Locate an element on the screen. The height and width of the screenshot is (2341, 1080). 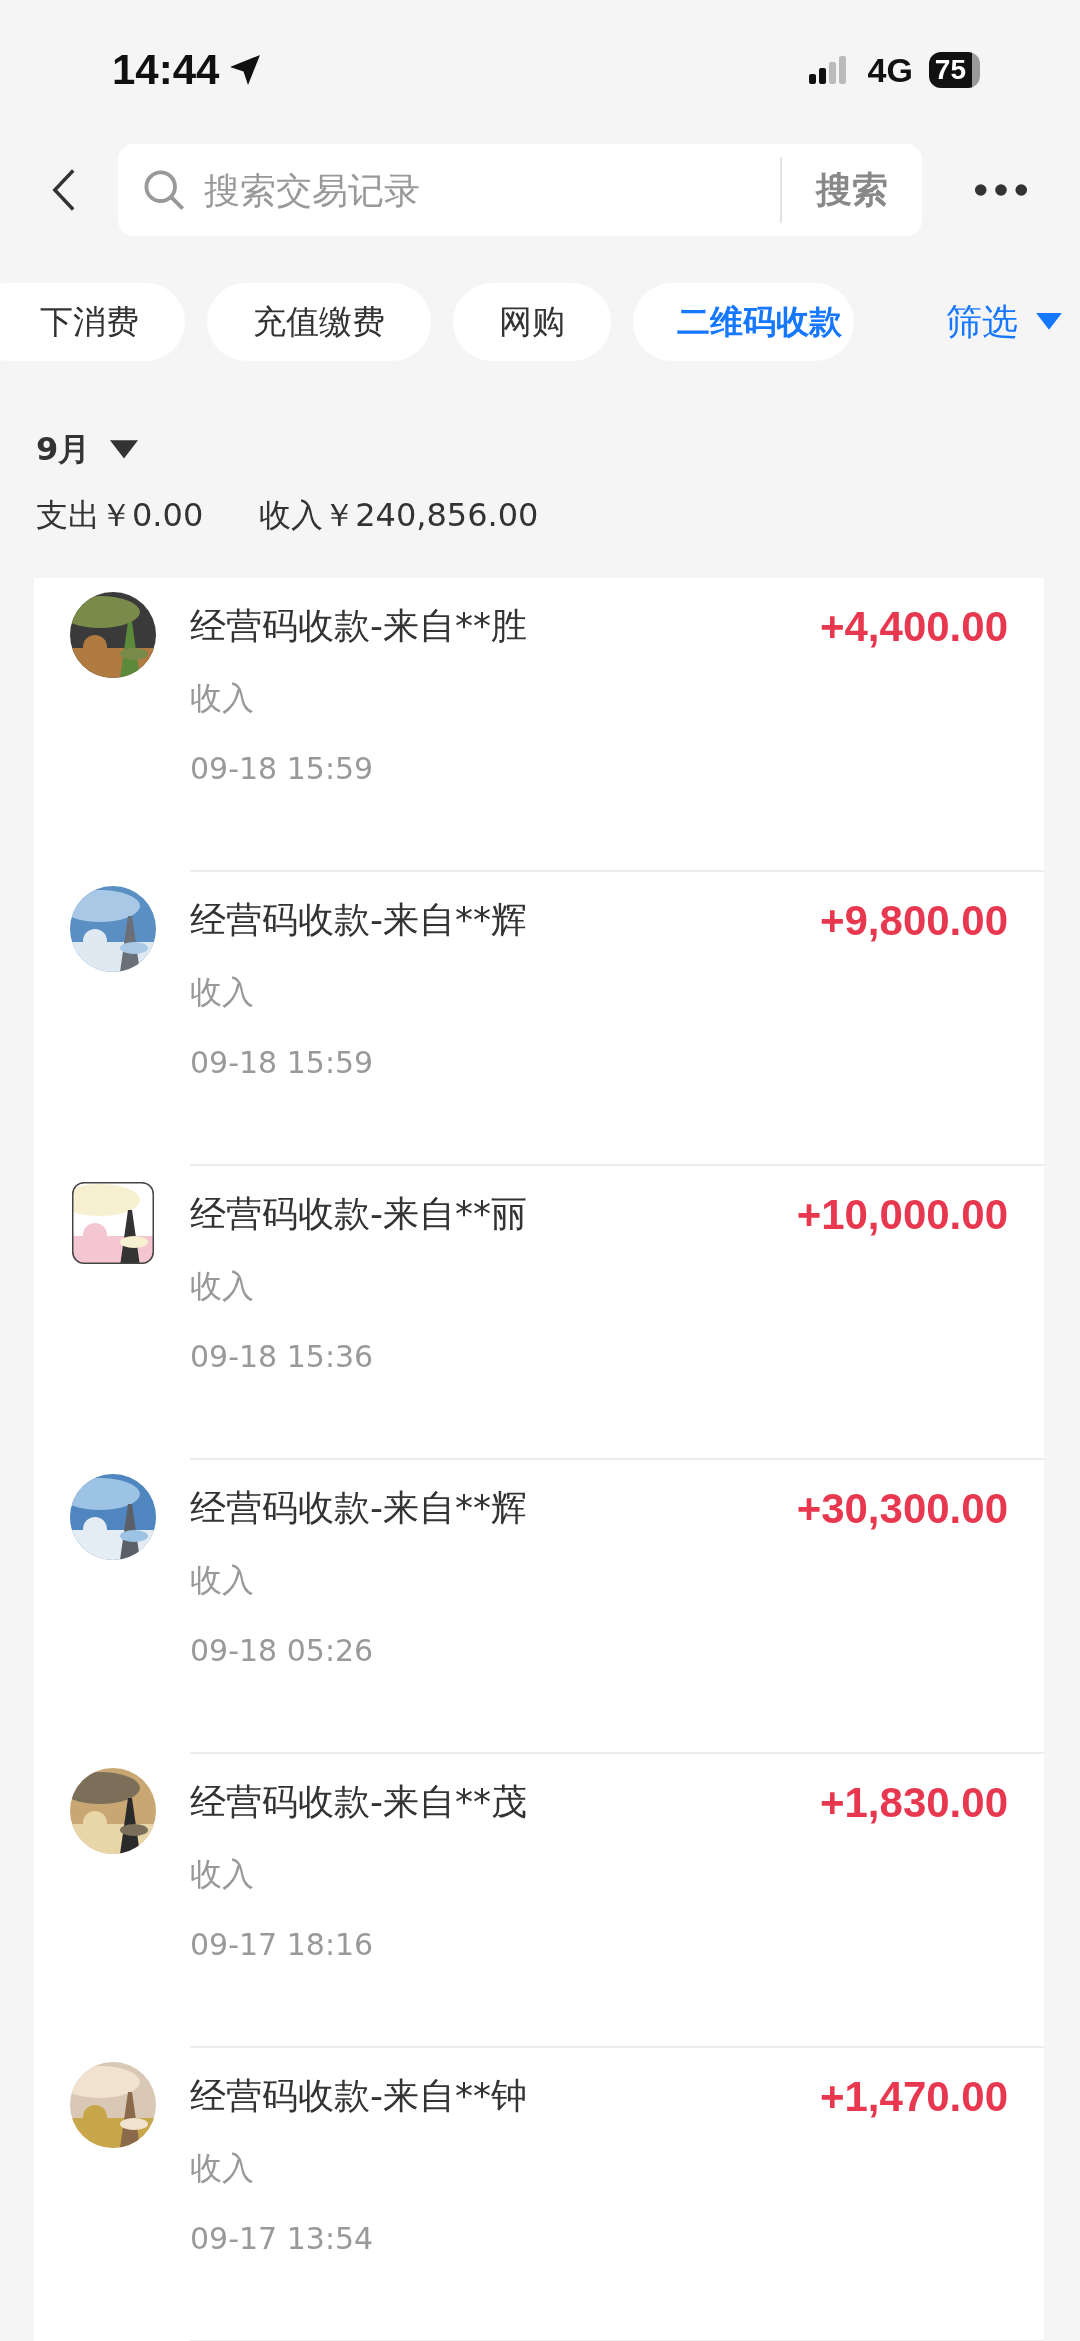
network-label: 4G is located at coordinates (890, 70).